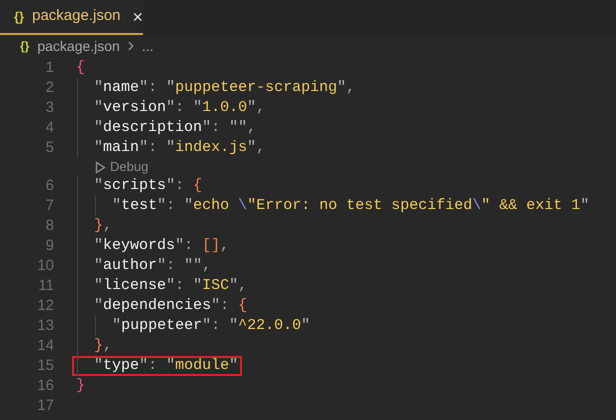 The height and width of the screenshot is (420, 616). What do you see at coordinates (80, 386) in the screenshot?
I see `code-line: }` at bounding box center [80, 386].